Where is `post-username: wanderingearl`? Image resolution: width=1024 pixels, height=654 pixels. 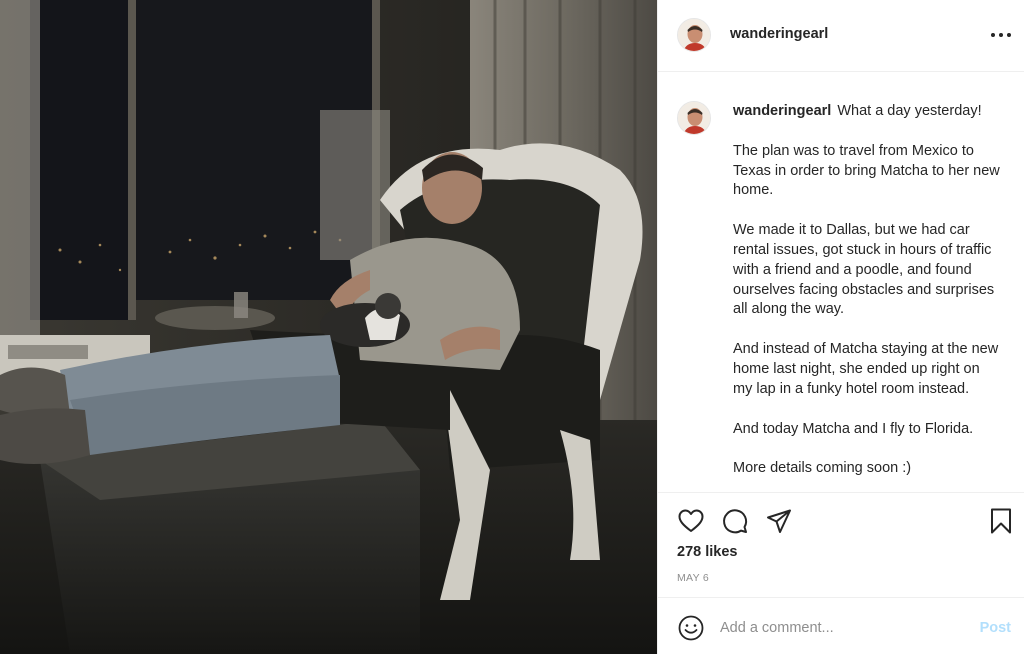 post-username: wanderingearl is located at coordinates (779, 34).